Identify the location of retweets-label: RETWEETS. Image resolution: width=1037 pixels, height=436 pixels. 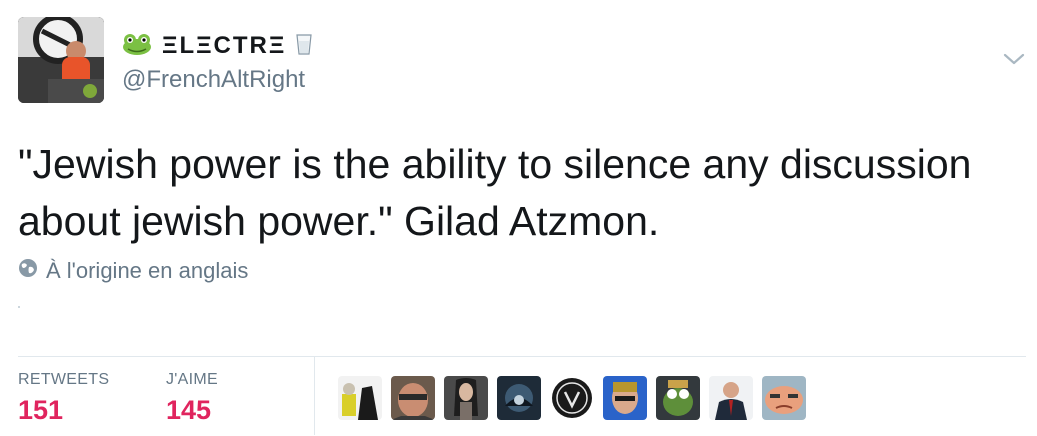
(64, 379).